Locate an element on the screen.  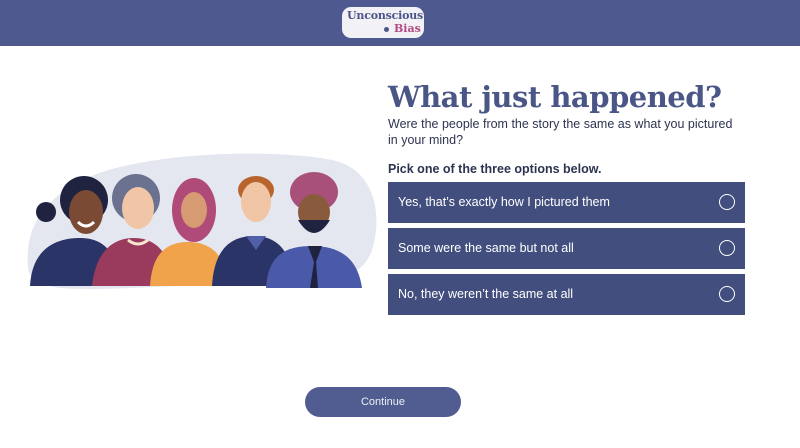
top-bar: Unconscious Bias is located at coordinates (400, 23).